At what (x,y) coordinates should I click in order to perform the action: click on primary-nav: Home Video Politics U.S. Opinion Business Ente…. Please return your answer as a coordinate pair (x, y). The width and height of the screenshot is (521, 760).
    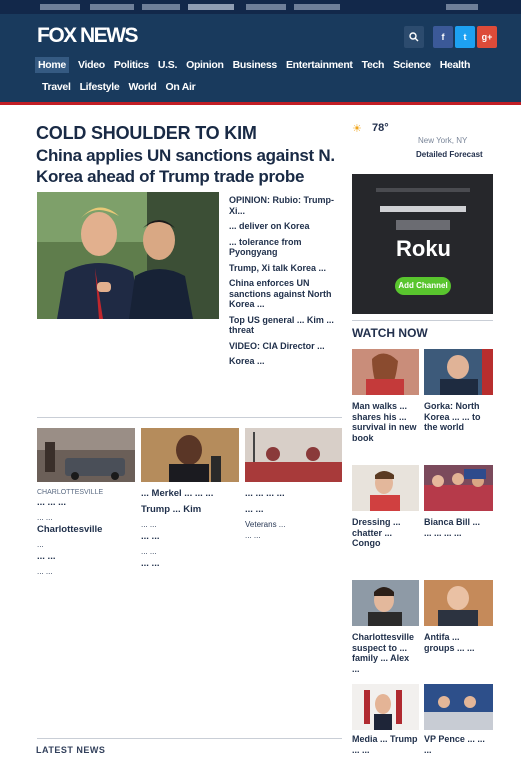
    Looking at the image, I should click on (257, 65).